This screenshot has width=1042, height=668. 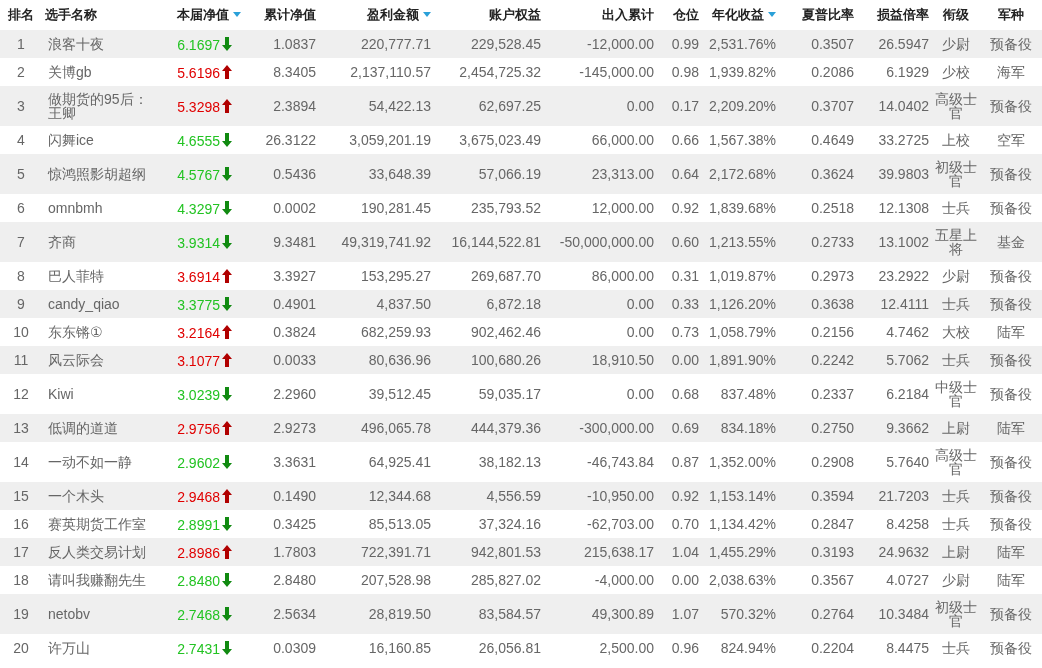 What do you see at coordinates (198, 648) in the screenshot?
I see `nav-value: 2.7431` at bounding box center [198, 648].